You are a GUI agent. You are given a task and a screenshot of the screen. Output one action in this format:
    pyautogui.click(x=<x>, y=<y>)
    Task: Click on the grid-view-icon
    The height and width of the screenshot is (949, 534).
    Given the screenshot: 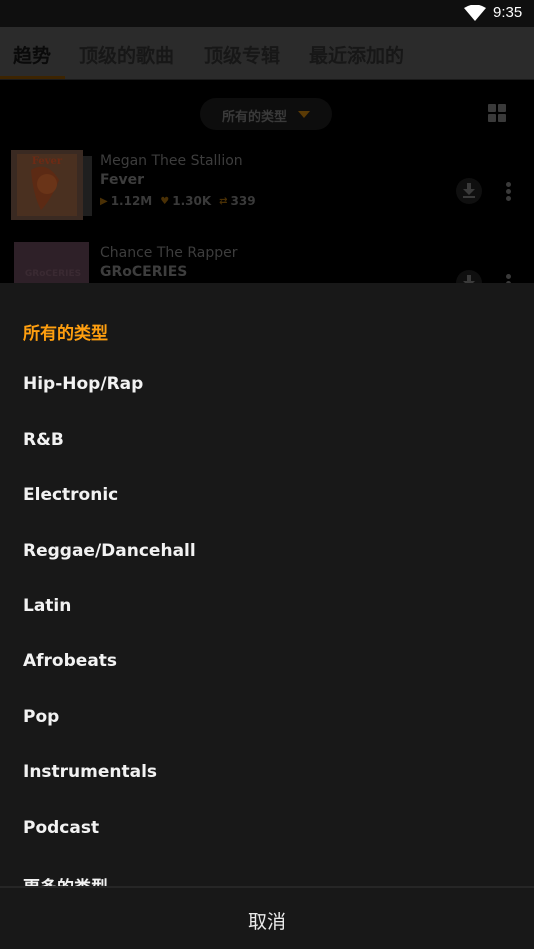 What is the action you would take?
    pyautogui.click(x=497, y=113)
    